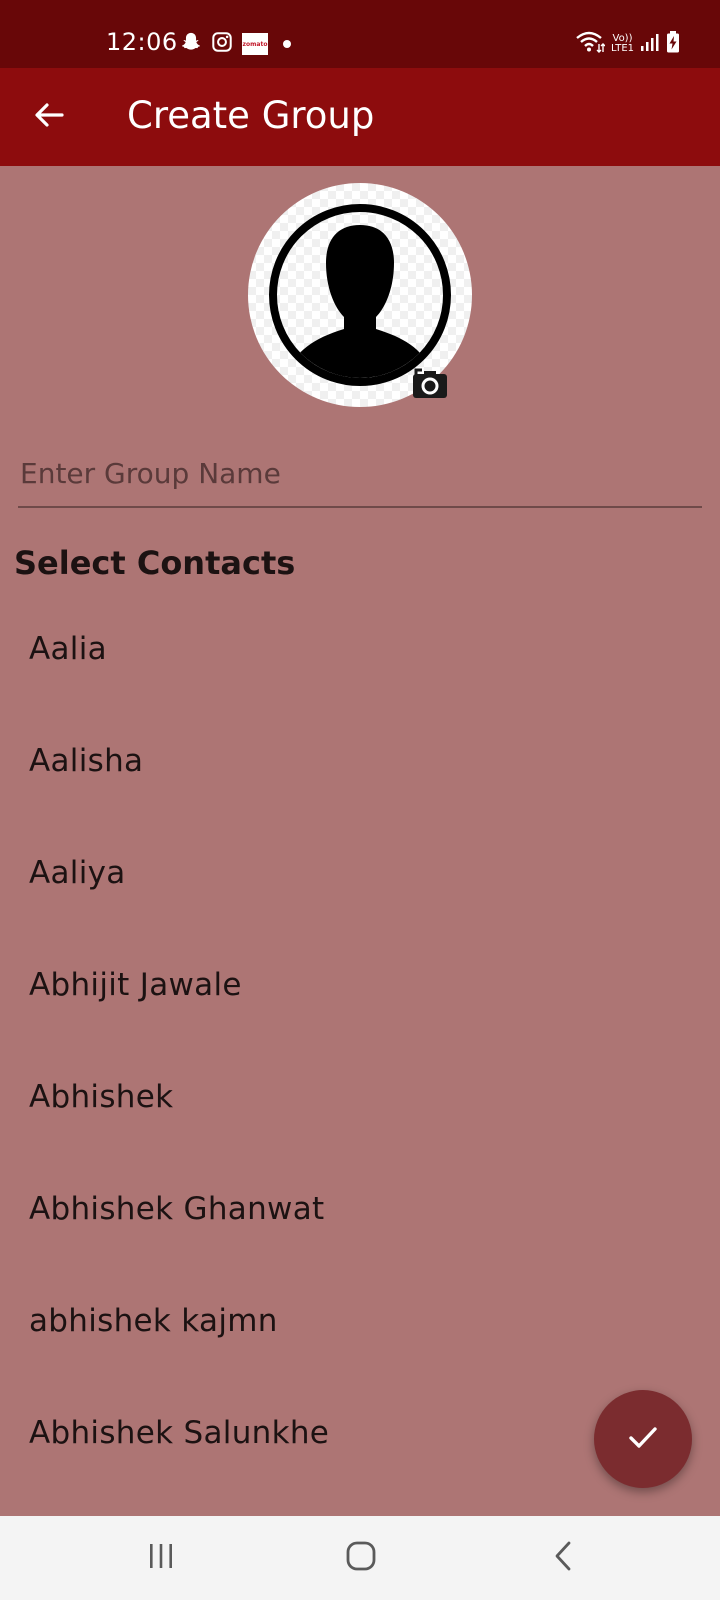 The height and width of the screenshot is (1600, 720). What do you see at coordinates (360, 761) in the screenshot?
I see `list-item: Aalisha` at bounding box center [360, 761].